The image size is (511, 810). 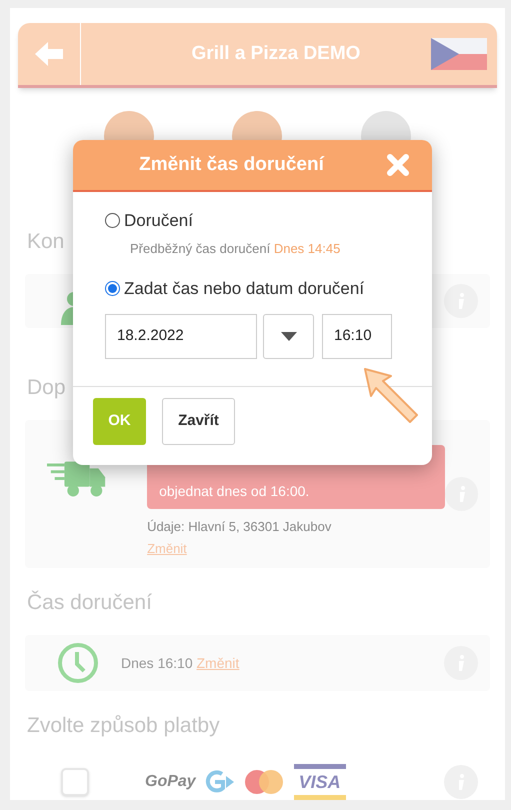 What do you see at coordinates (252, 289) in the screenshot?
I see `radio-option: Zadat čas nebo datum doručení` at bounding box center [252, 289].